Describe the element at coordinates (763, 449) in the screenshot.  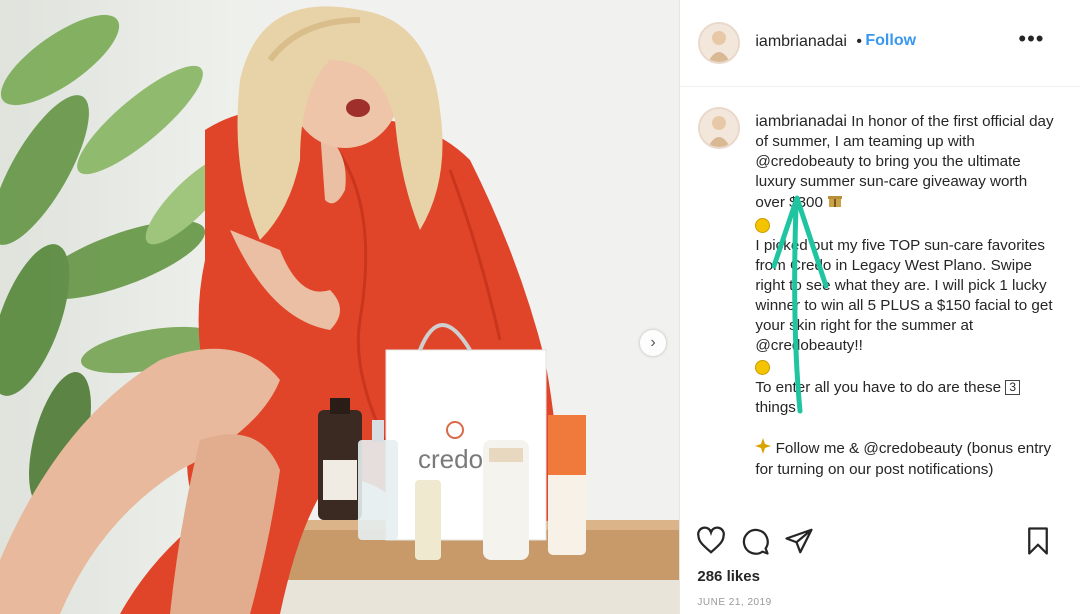
I see `sparkle-icon` at that location.